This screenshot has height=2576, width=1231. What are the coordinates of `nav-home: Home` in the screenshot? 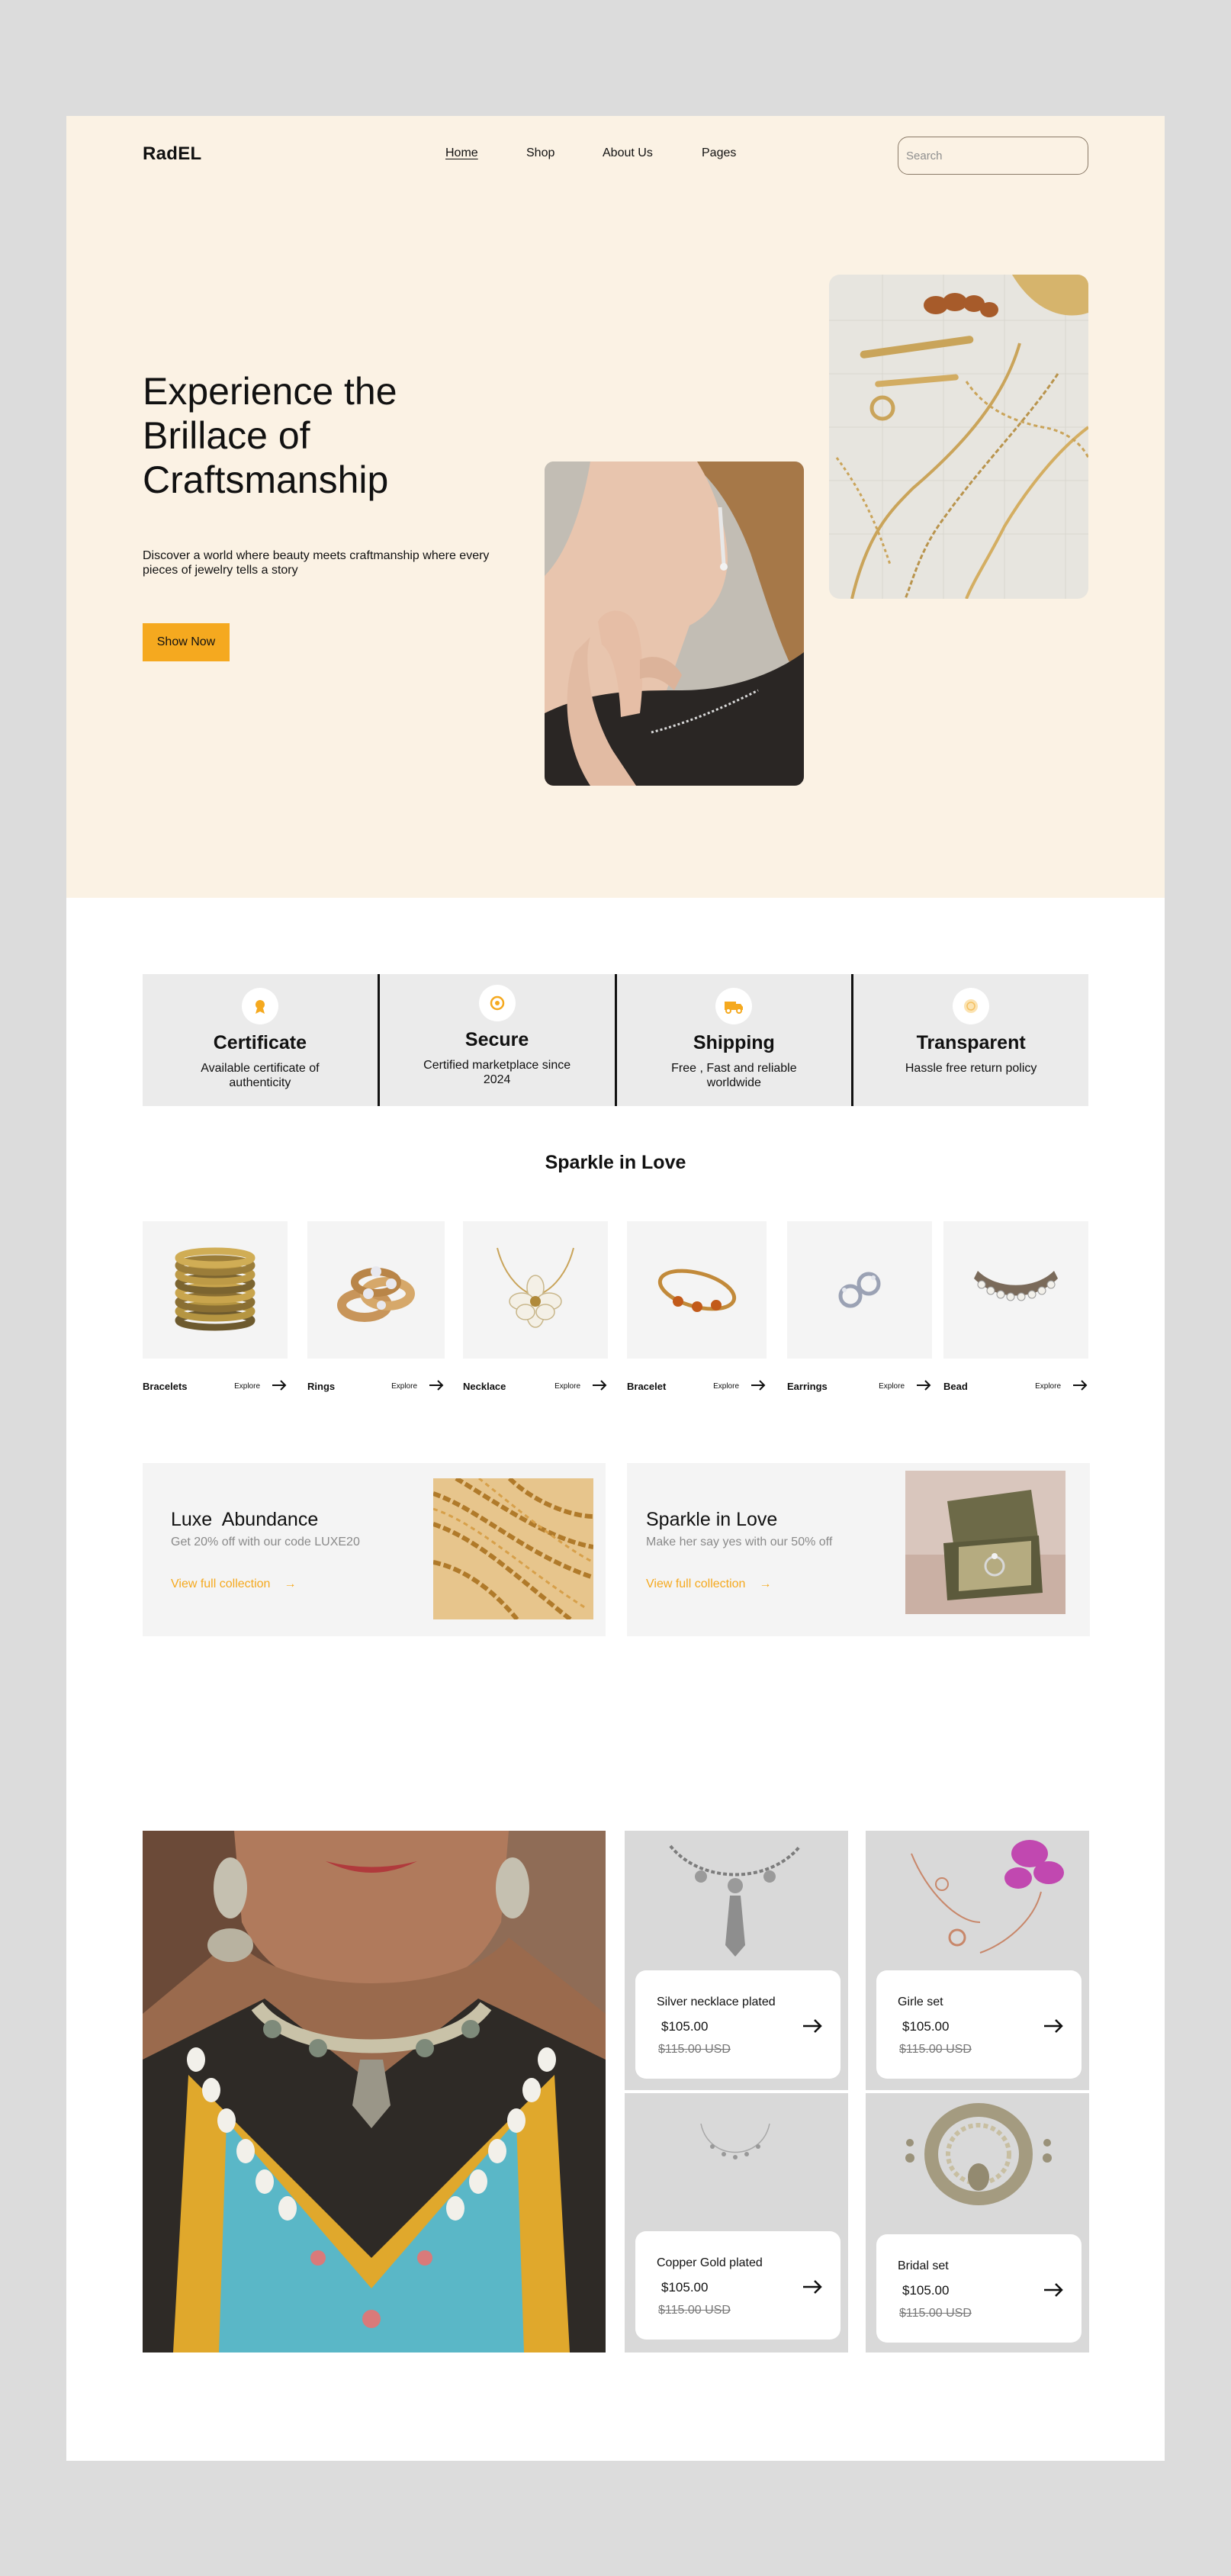 It's located at (461, 153).